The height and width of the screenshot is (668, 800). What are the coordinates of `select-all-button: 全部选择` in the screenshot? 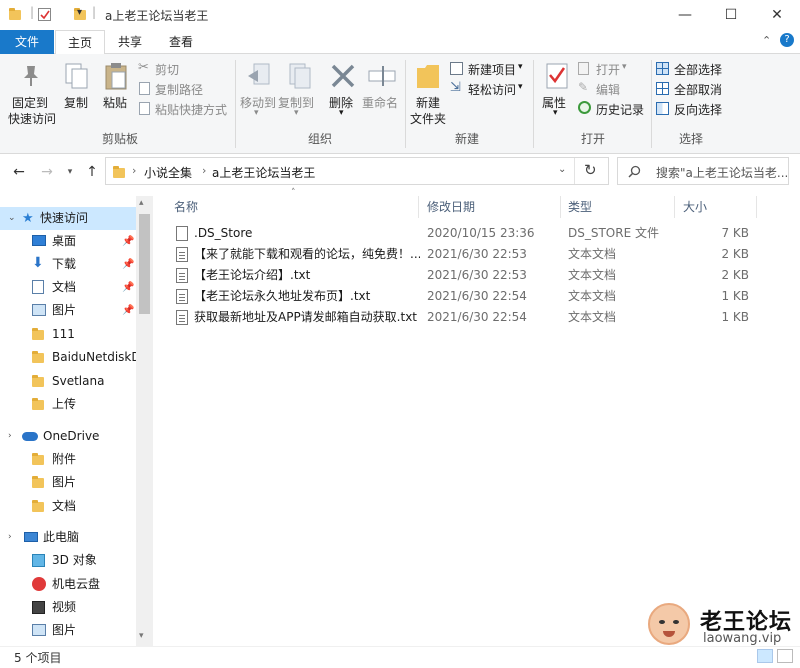 It's located at (696, 69).